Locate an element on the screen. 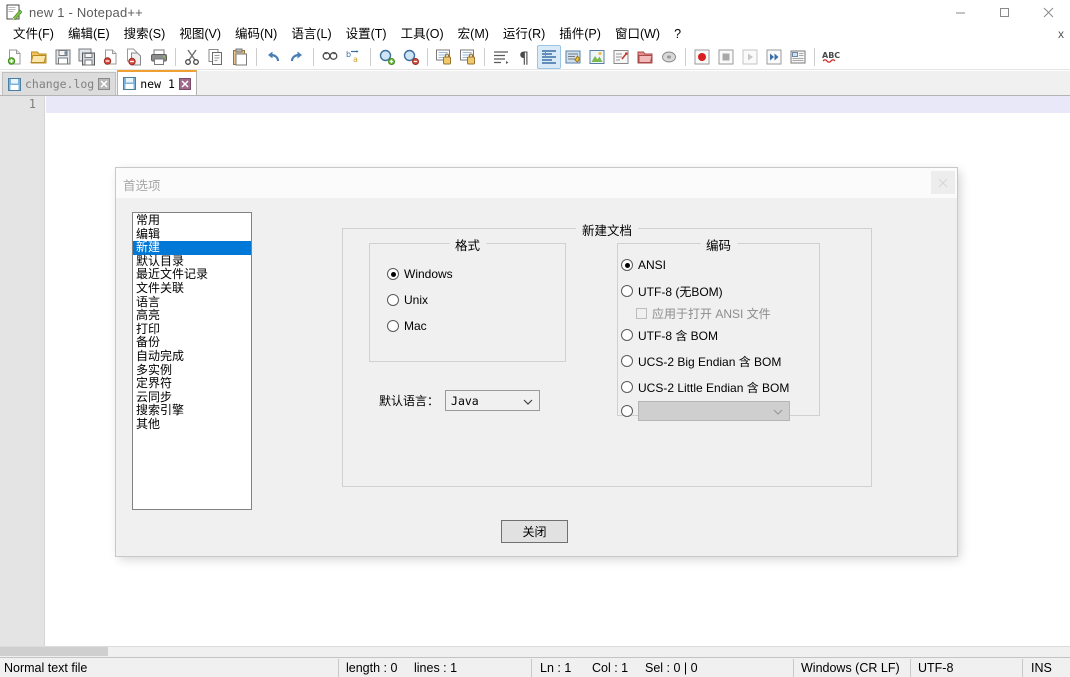  dialog-close-button is located at coordinates (943, 182).